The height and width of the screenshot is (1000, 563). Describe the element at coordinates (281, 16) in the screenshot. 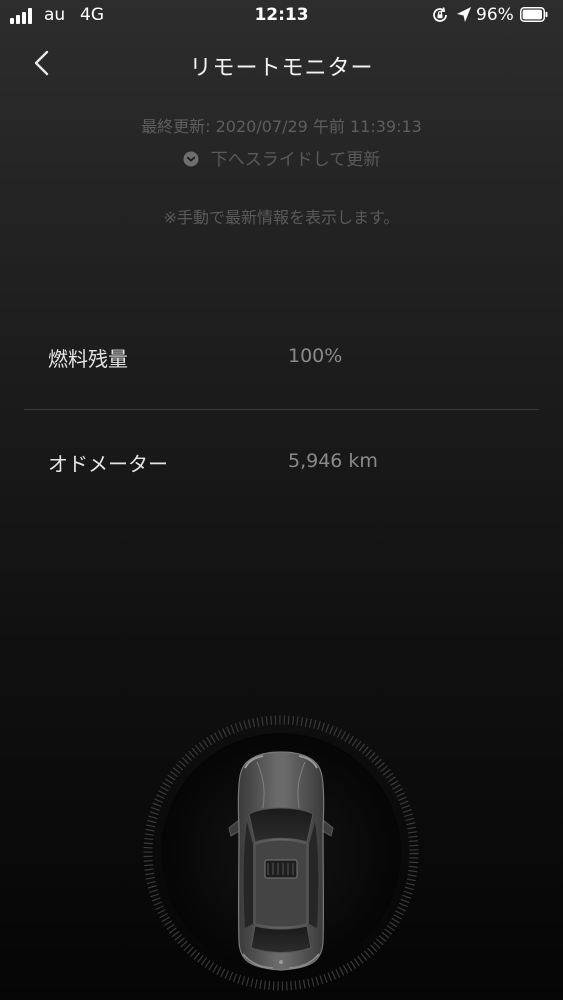

I see `status-bar: au 4G 12:13 96%` at that location.